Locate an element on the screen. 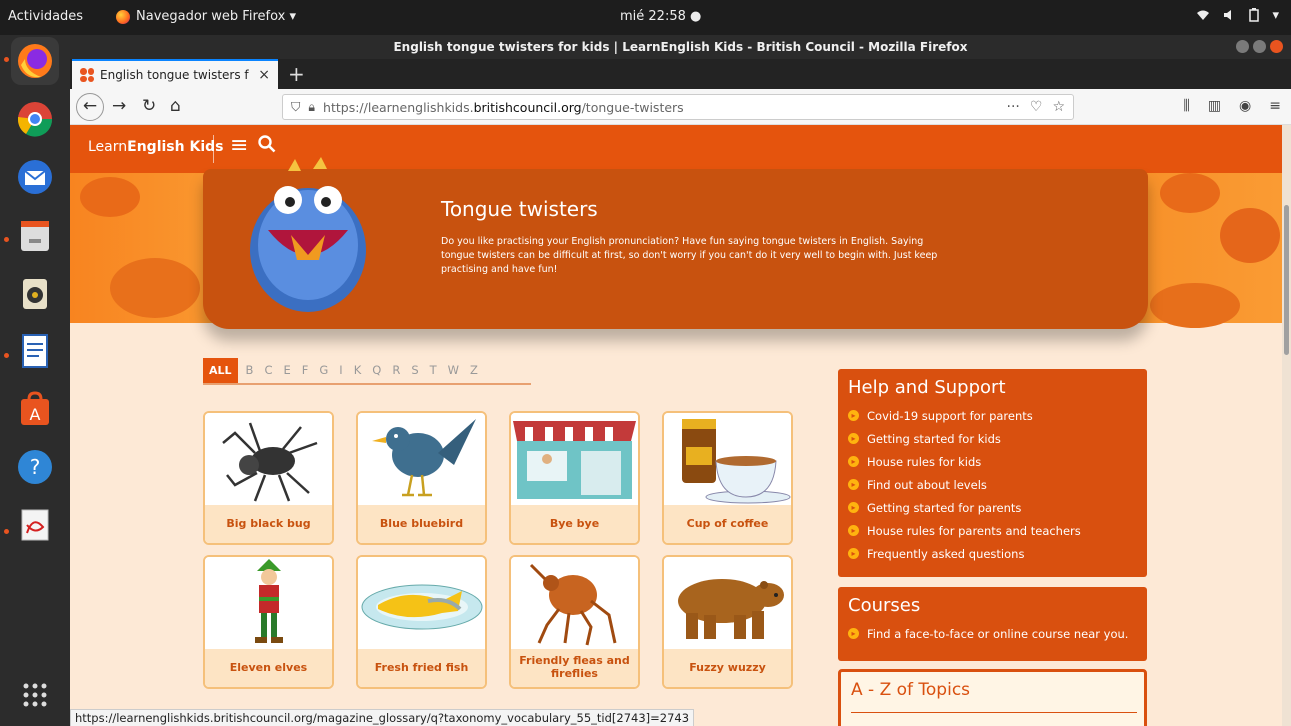 This screenshot has width=1291, height=726. bear-icon is located at coordinates (727, 603).